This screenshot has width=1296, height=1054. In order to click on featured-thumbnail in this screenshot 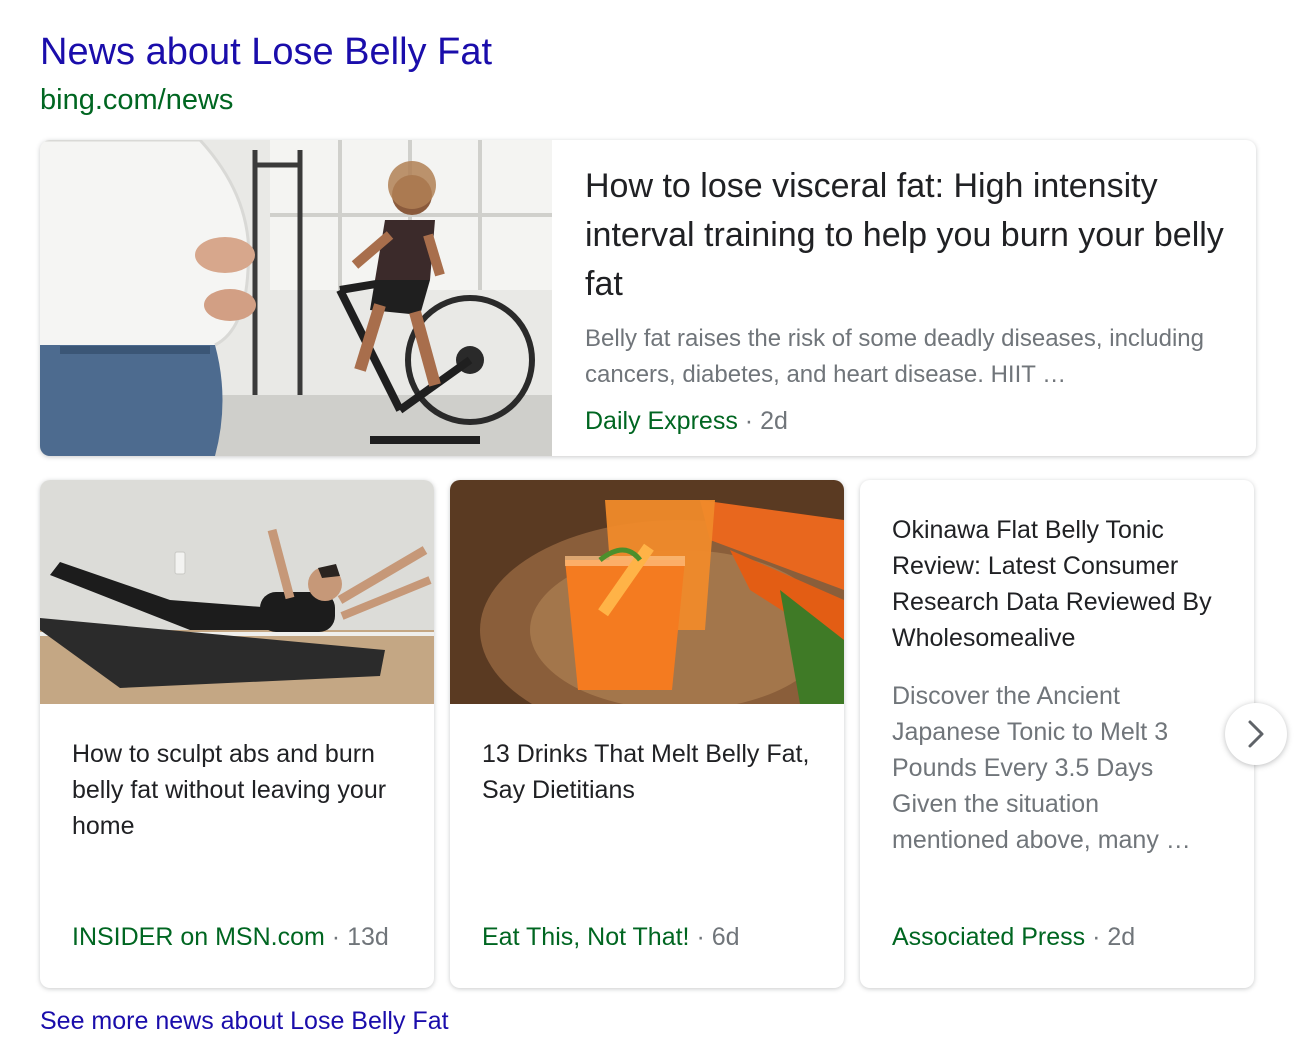, I will do `click(296, 298)`.